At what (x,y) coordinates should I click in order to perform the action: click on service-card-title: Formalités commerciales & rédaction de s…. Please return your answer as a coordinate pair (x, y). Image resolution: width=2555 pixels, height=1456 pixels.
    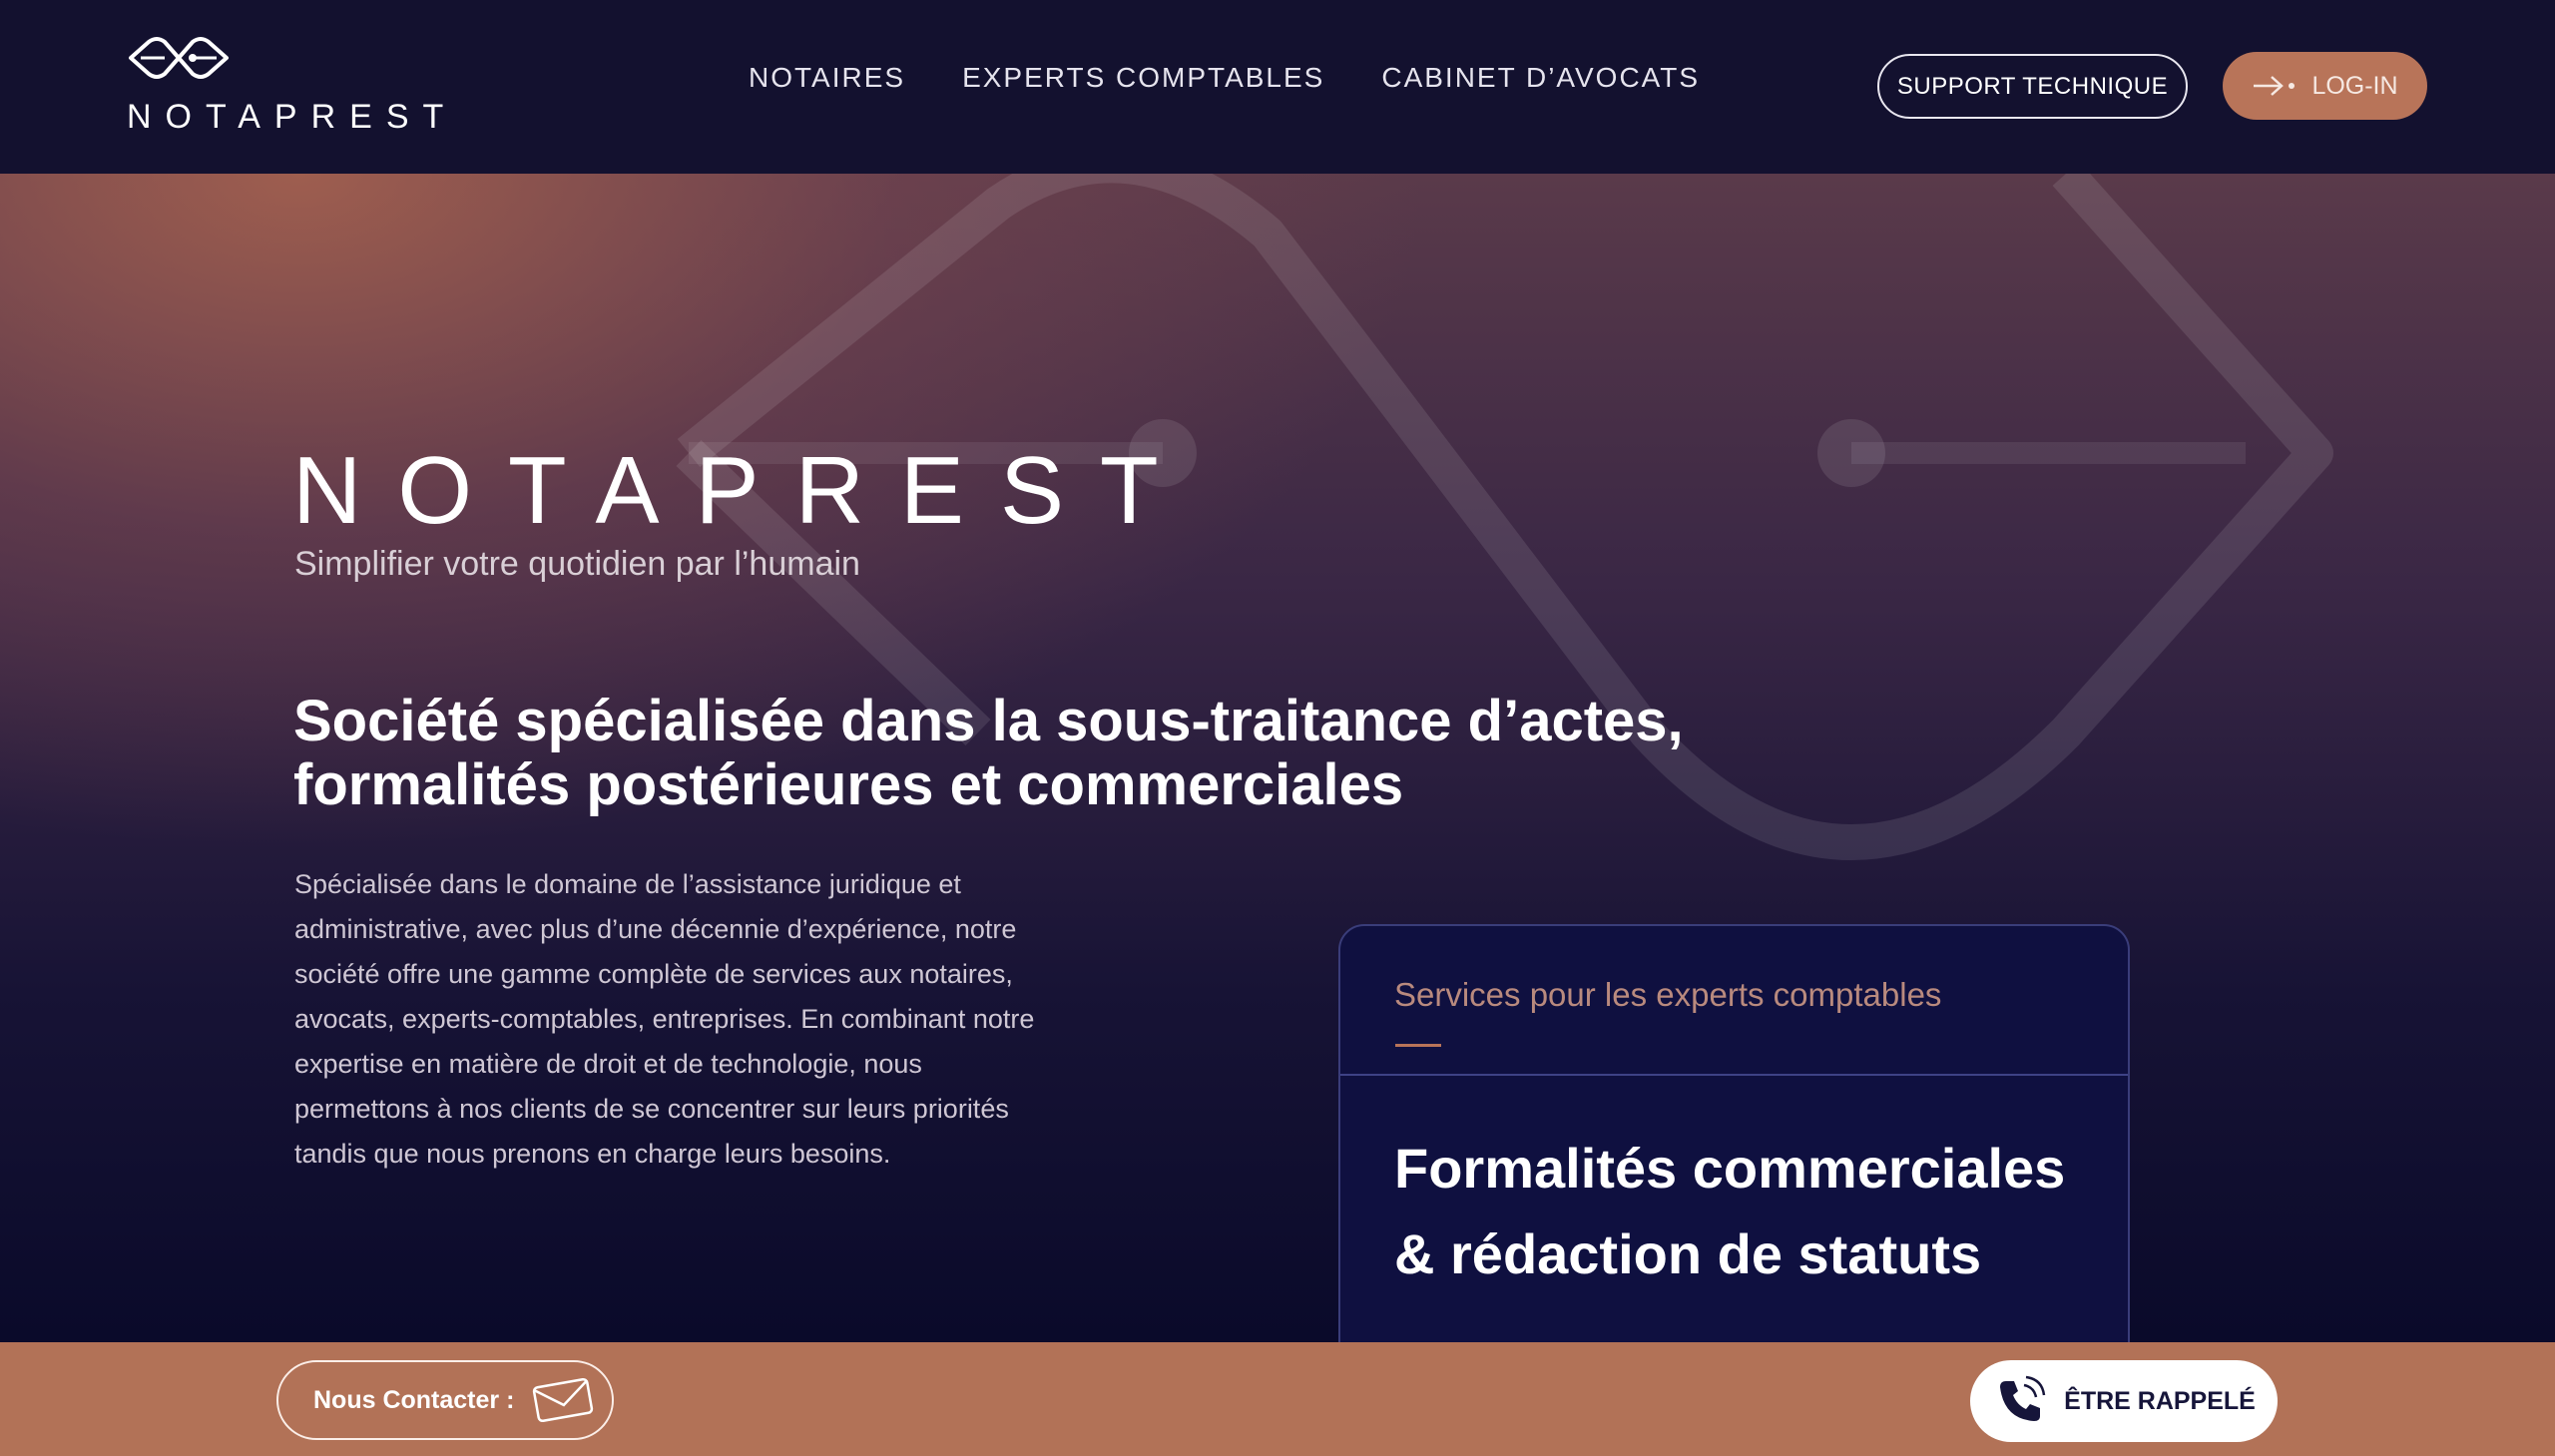
    Looking at the image, I should click on (1730, 1211).